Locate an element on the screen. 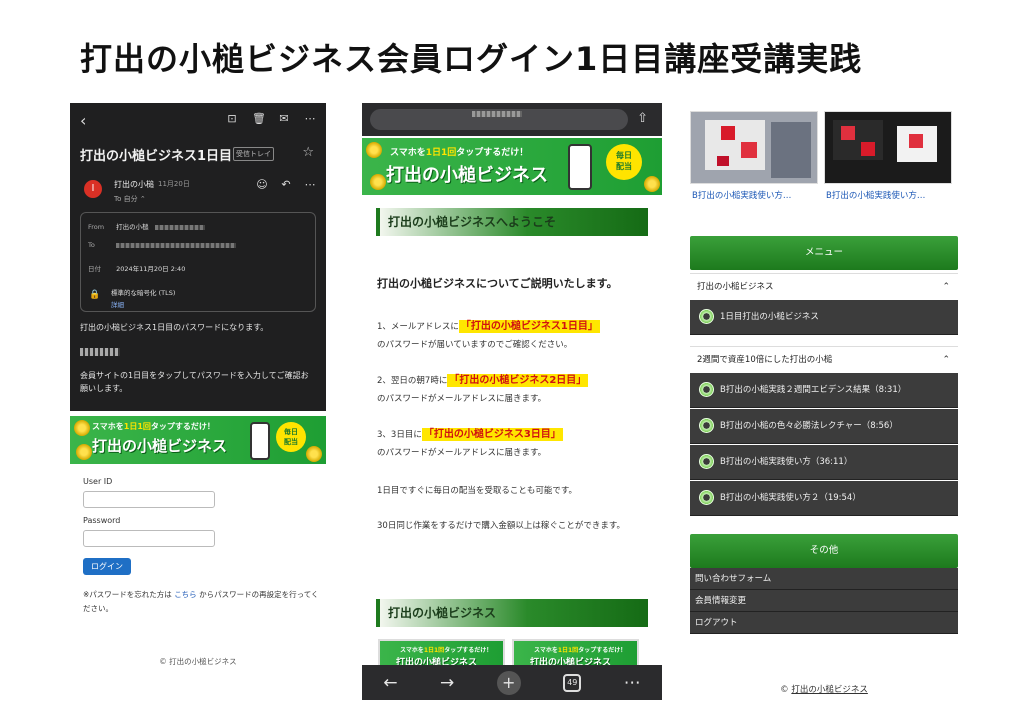 The height and width of the screenshot is (724, 1024). browser-toolbar: ← → + 49 ⋯ is located at coordinates (512, 682).